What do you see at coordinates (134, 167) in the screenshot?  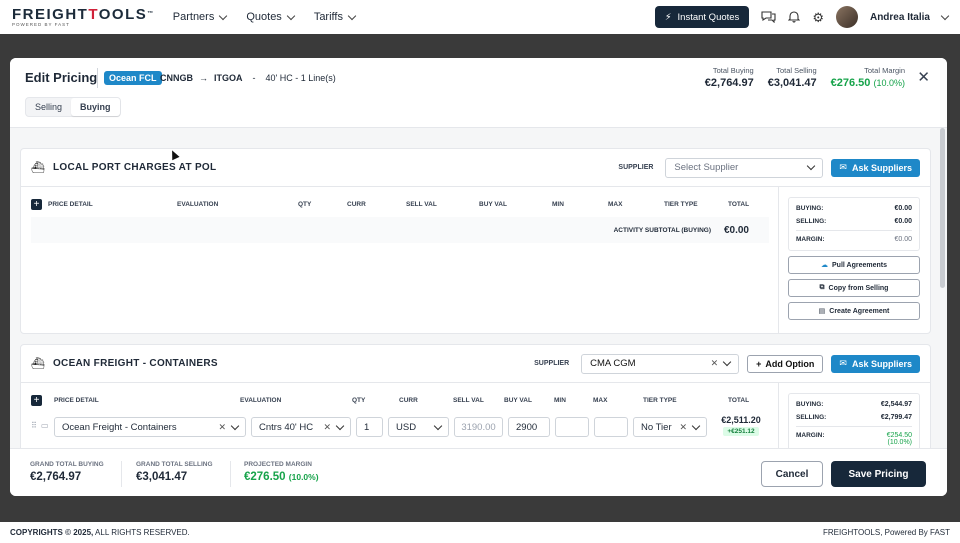 I see `section-title: LOCAL PORT CHARGES AT POL` at bounding box center [134, 167].